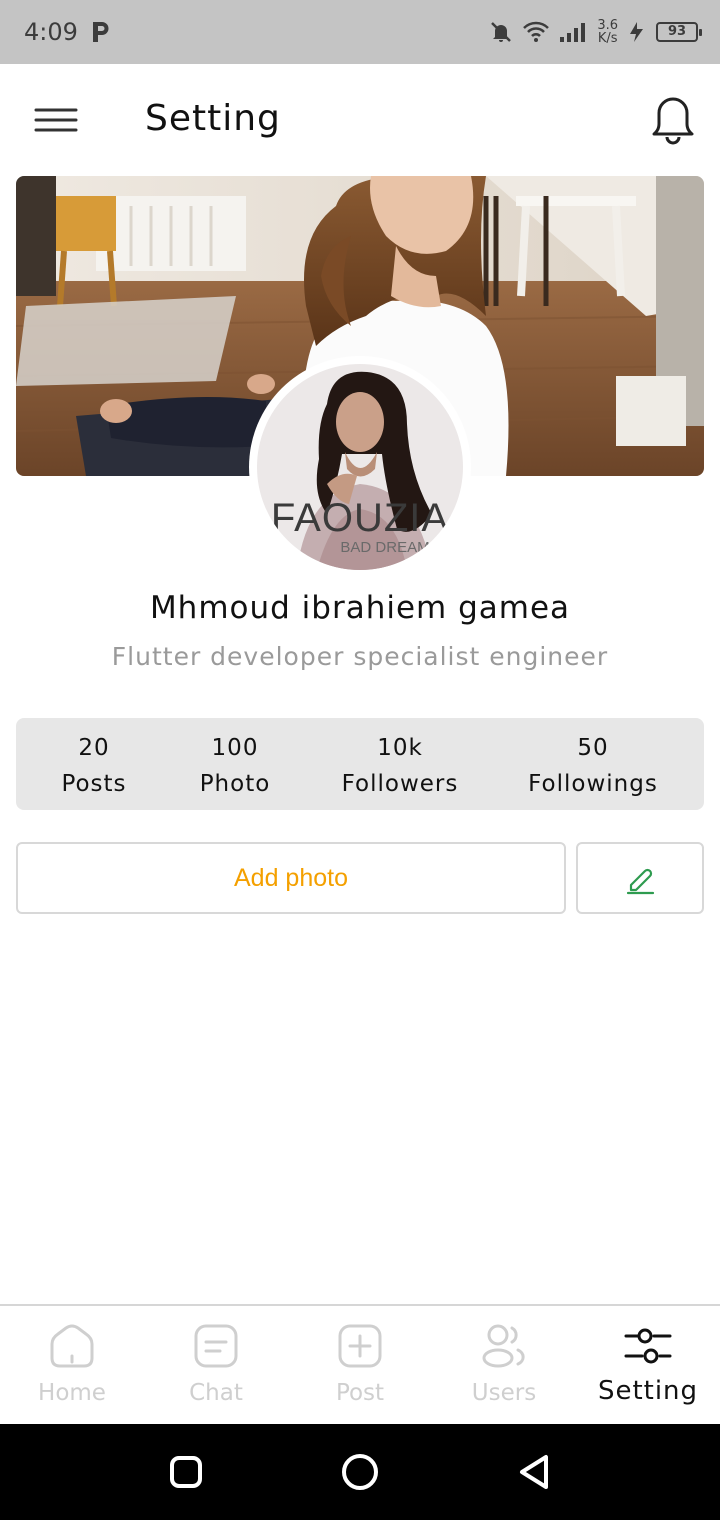  Describe the element at coordinates (536, 31) in the screenshot. I see `wifi-icon` at that location.